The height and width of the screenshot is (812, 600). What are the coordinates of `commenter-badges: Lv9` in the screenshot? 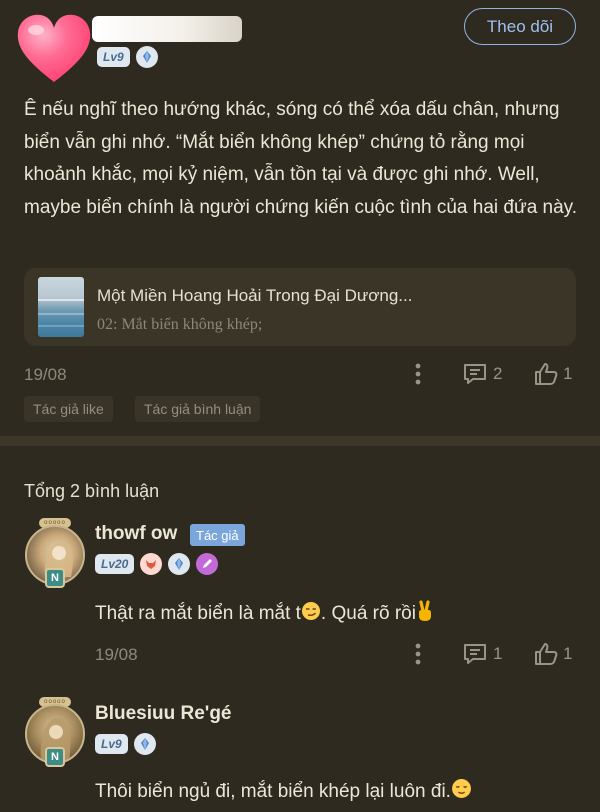 It's located at (125, 744).